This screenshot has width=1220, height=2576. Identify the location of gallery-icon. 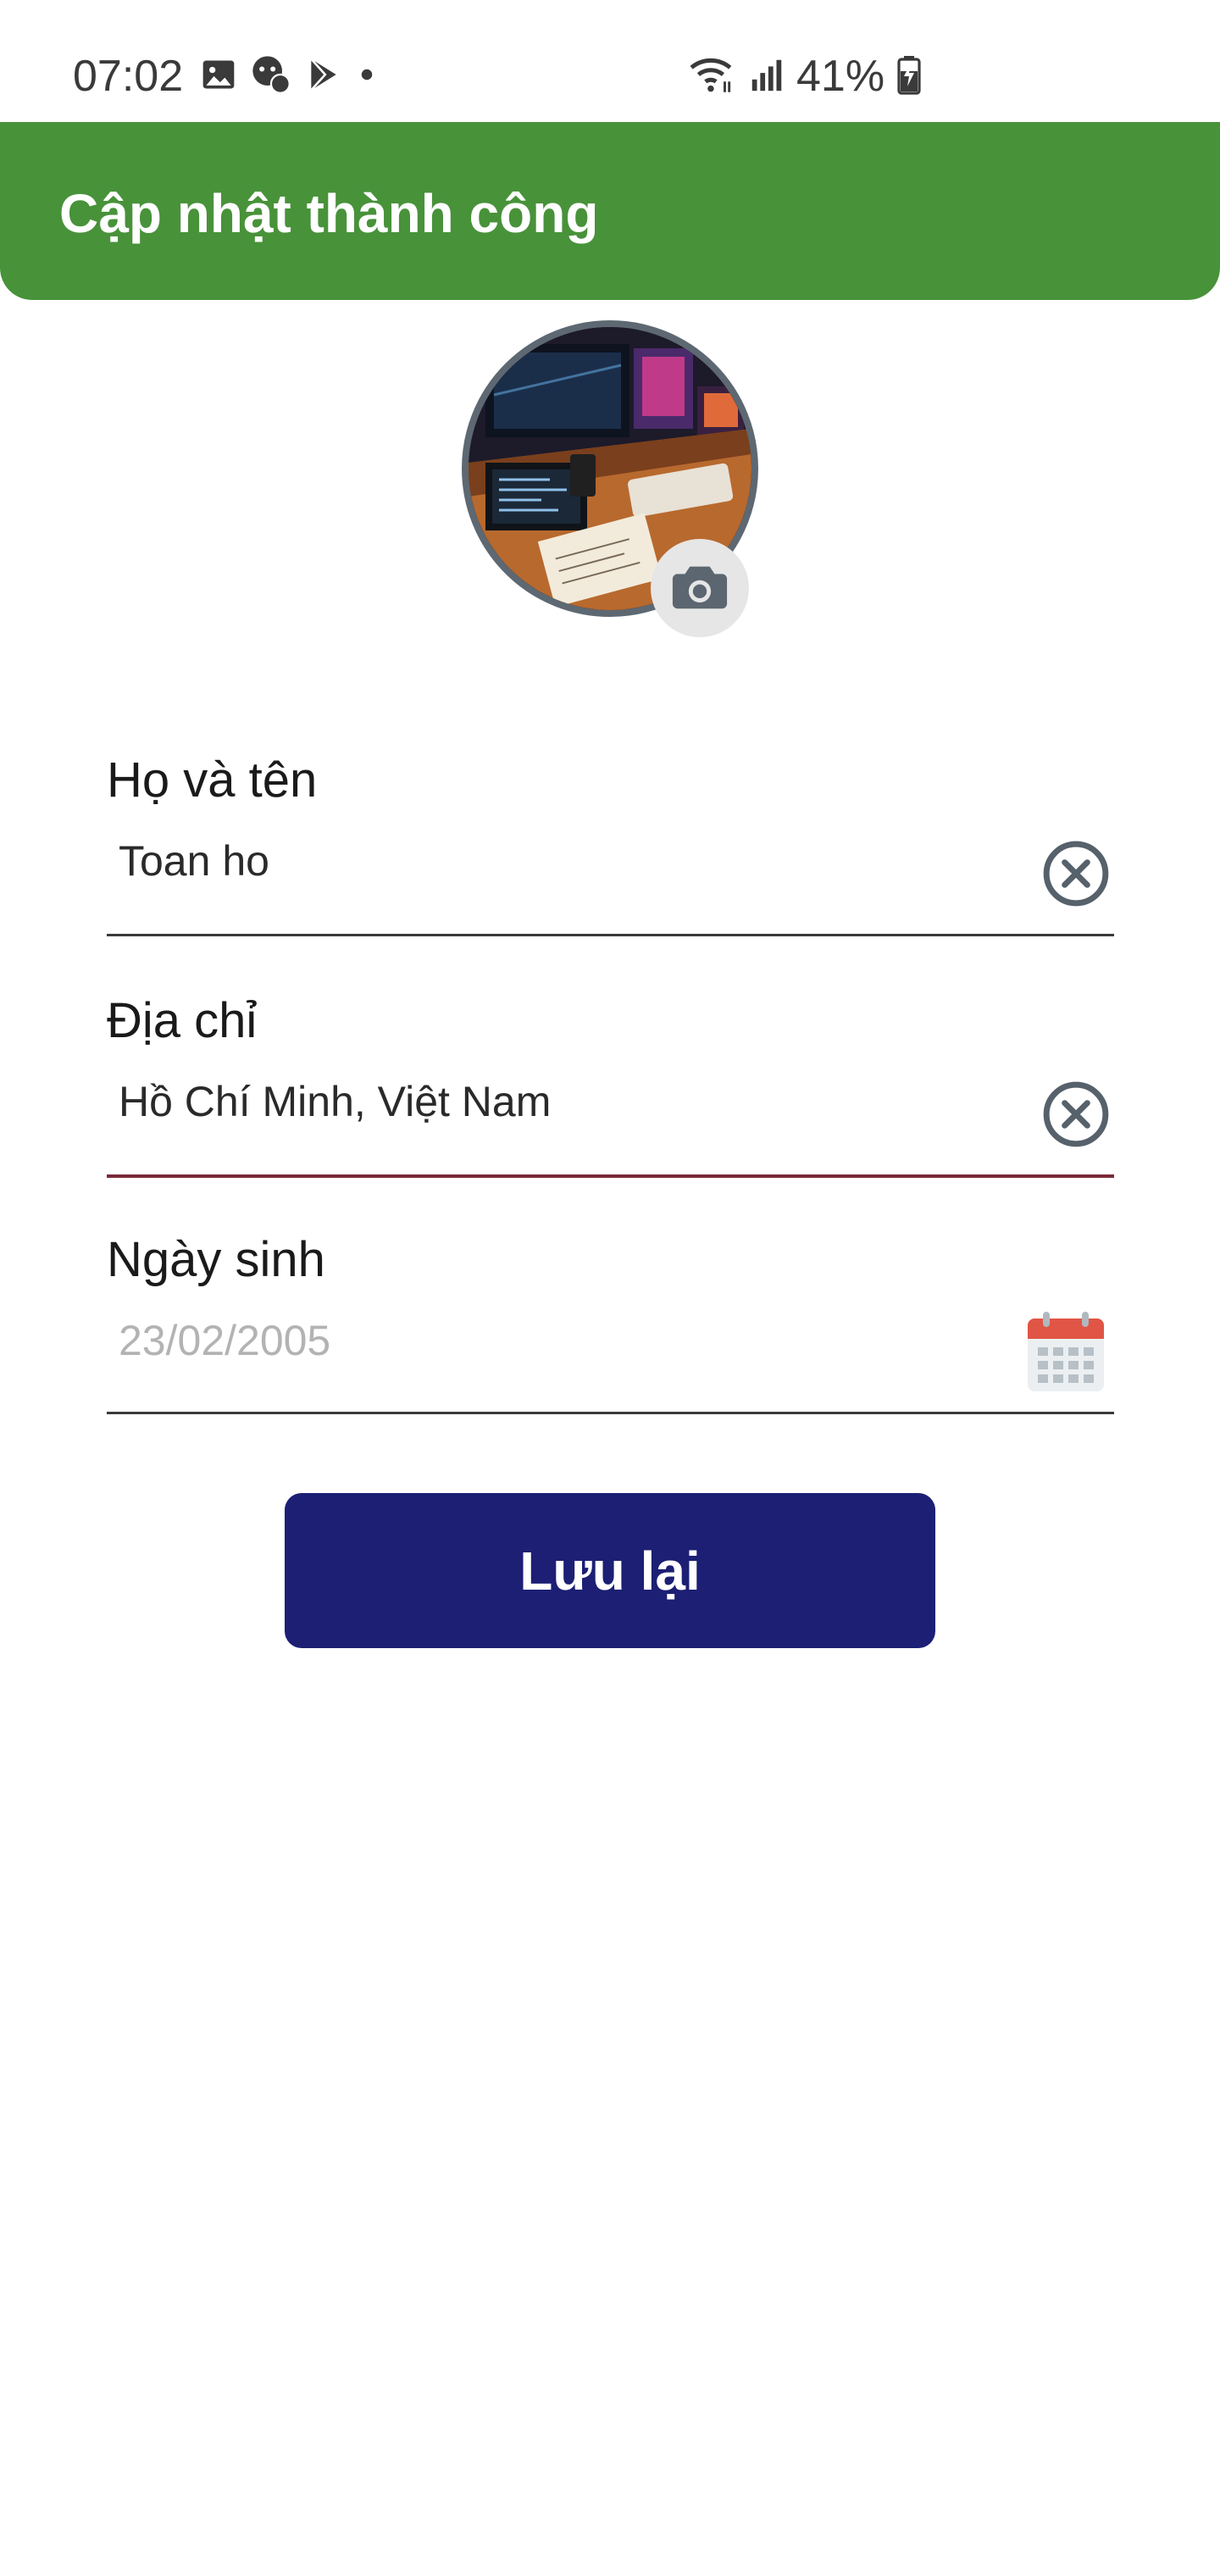
(218, 74).